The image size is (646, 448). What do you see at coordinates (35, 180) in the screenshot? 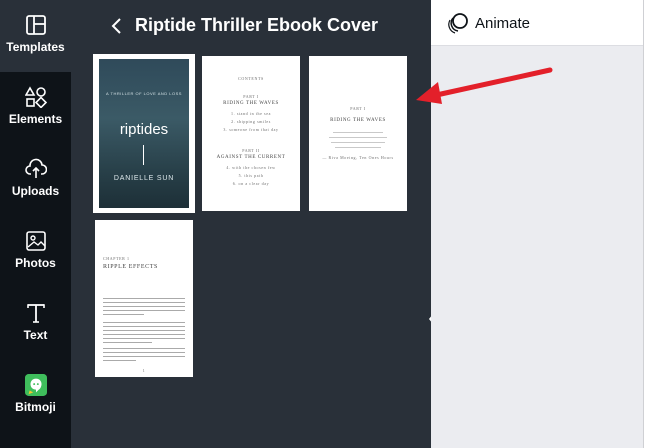
I see `sidebar-item-uploads: Uploads` at bounding box center [35, 180].